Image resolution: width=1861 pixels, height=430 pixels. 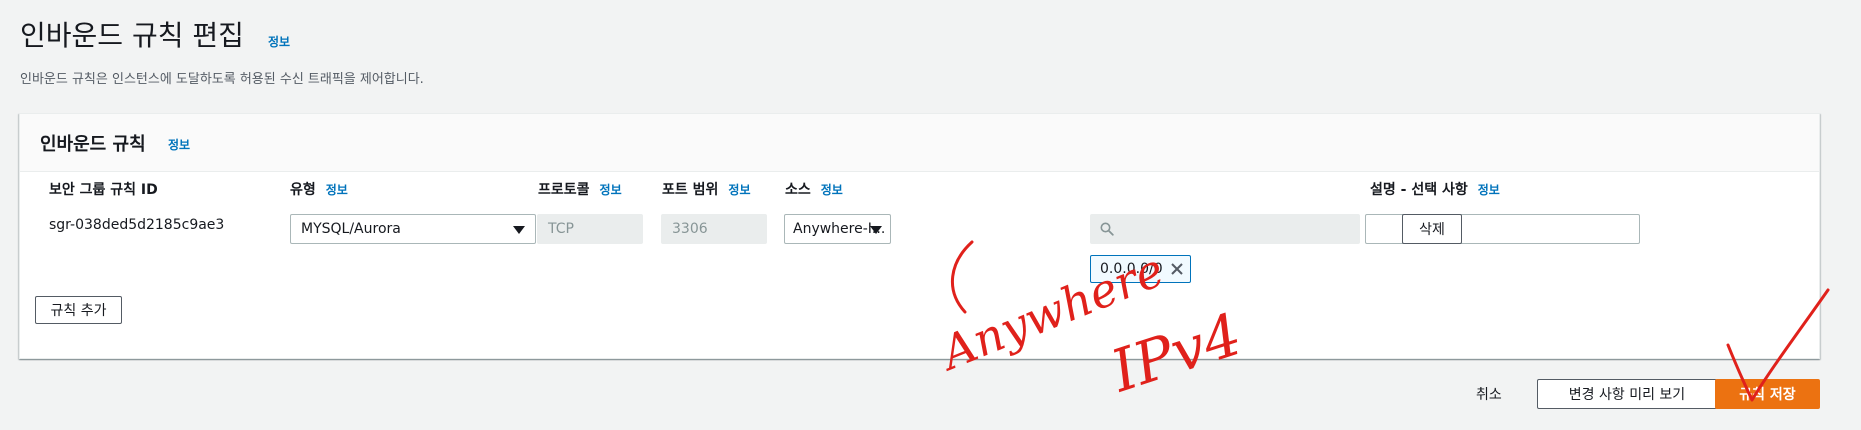 I want to click on panel-header: 인바운드 규칙 정보, so click(x=919, y=143).